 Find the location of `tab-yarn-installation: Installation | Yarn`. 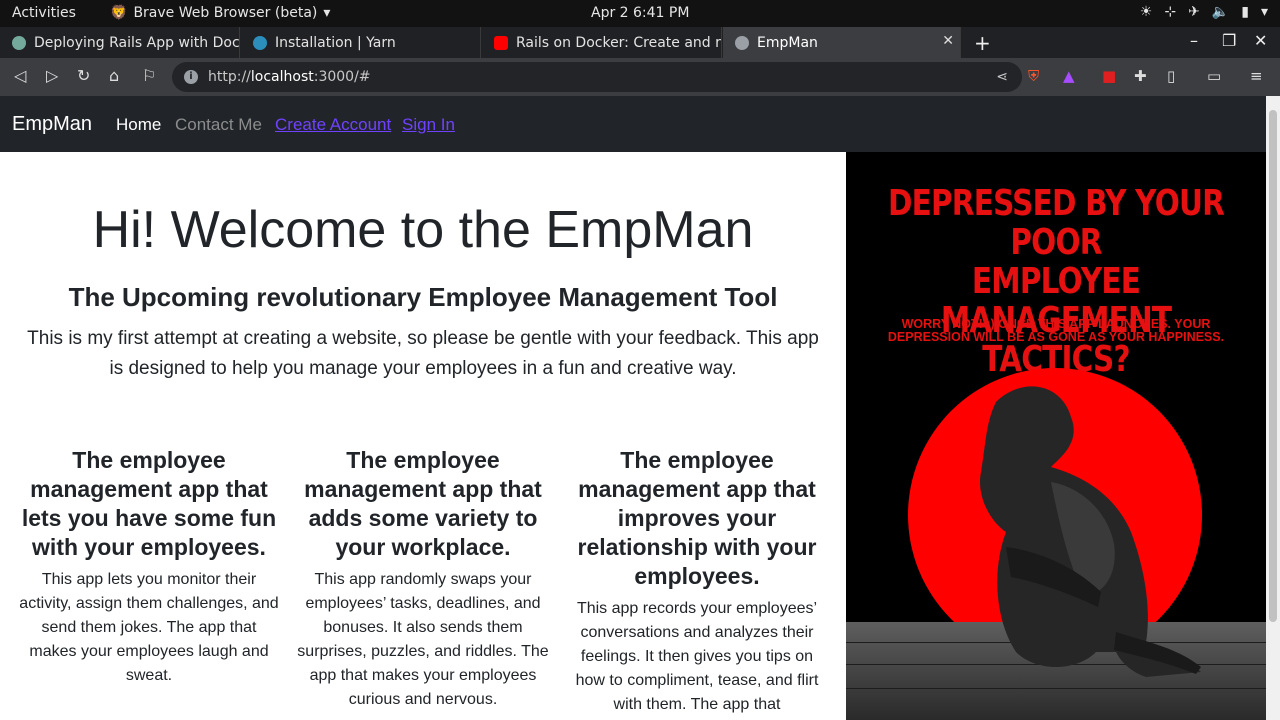

tab-yarn-installation: Installation | Yarn is located at coordinates (361, 42).